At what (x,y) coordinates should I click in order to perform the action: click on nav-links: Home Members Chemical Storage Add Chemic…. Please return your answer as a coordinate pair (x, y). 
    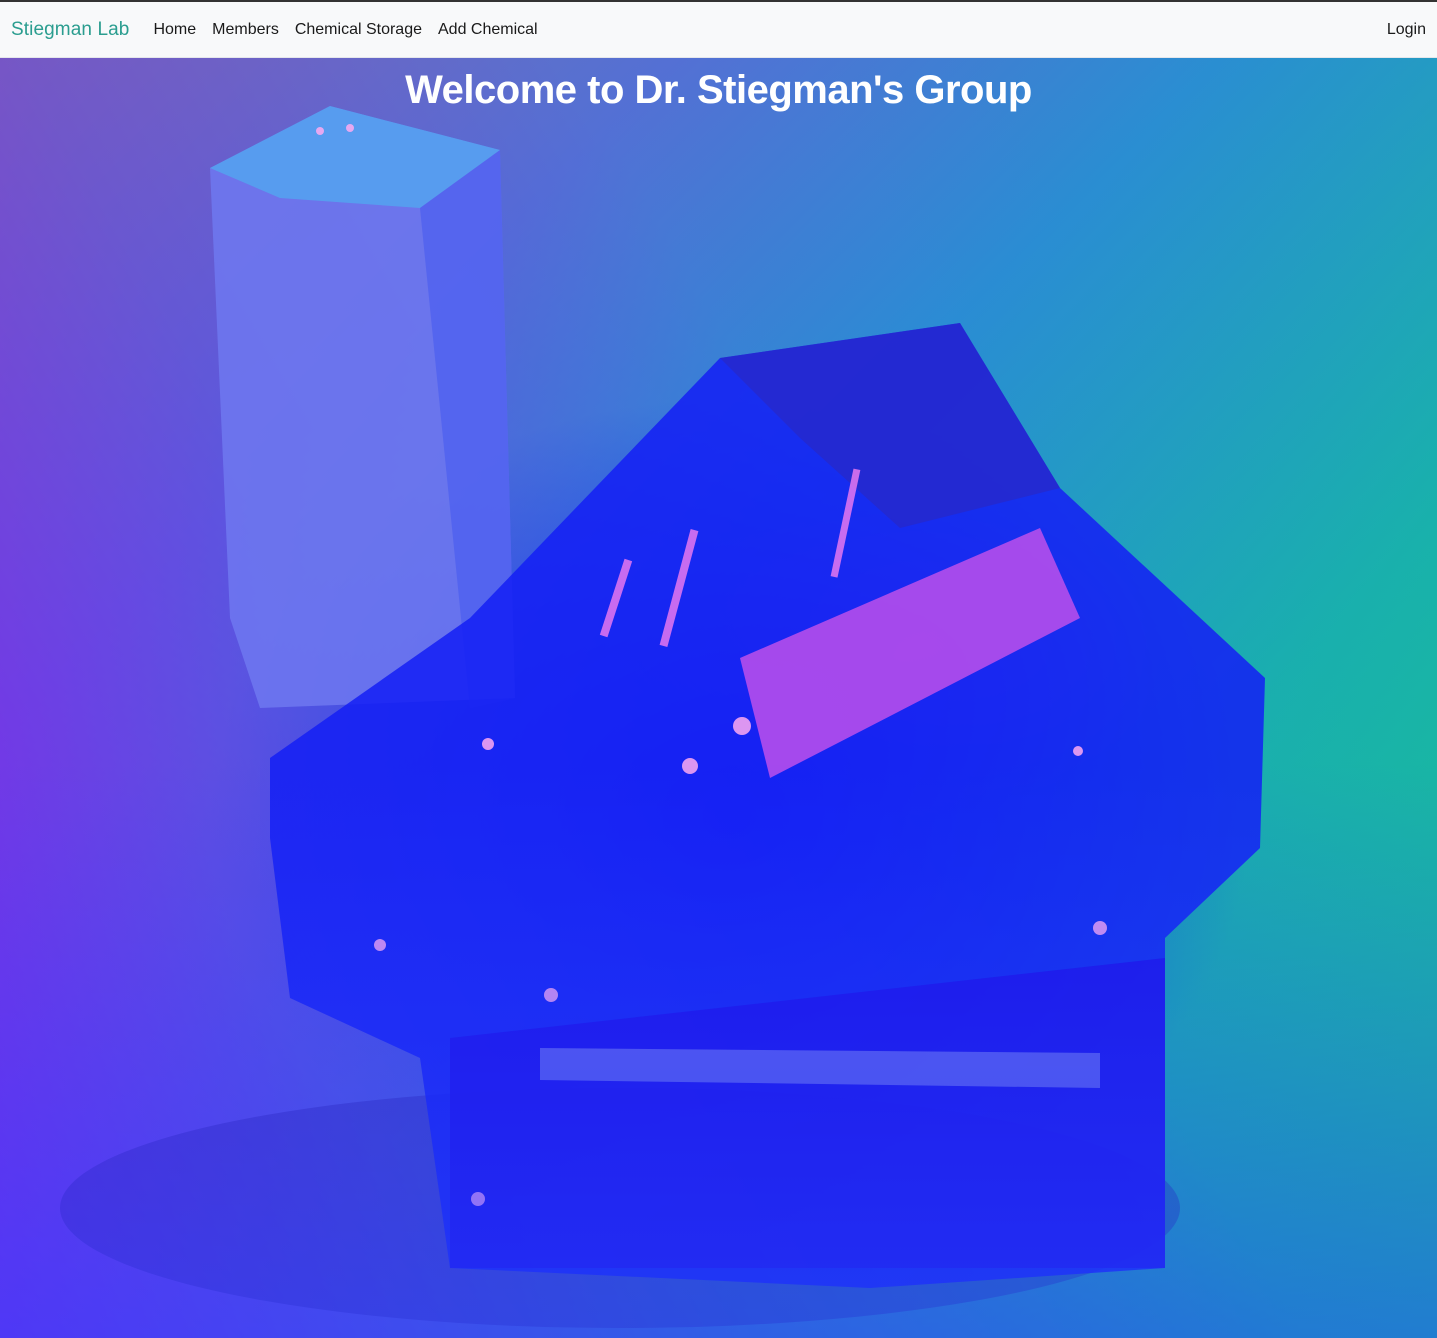
    Looking at the image, I should click on (345, 30).